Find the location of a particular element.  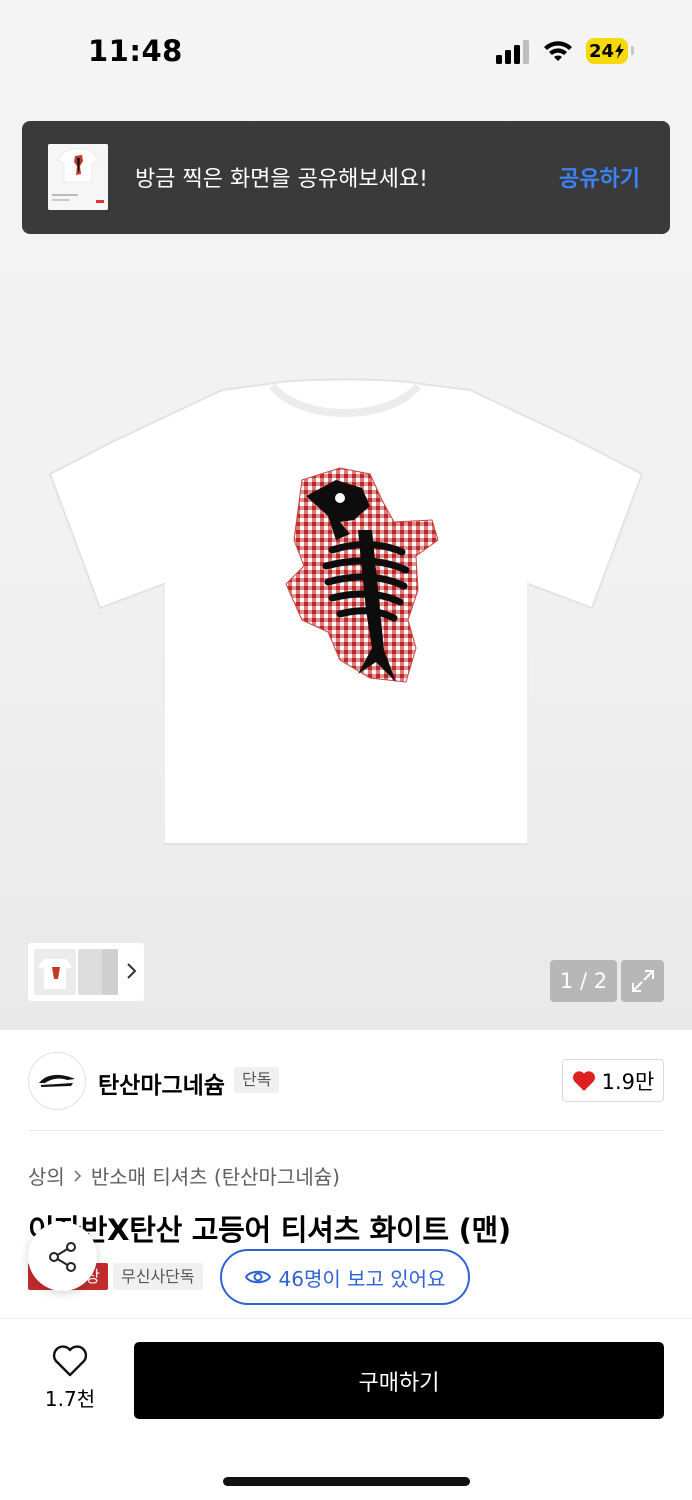

brand-name: 탄산마그네슘 is located at coordinates (161, 1083).